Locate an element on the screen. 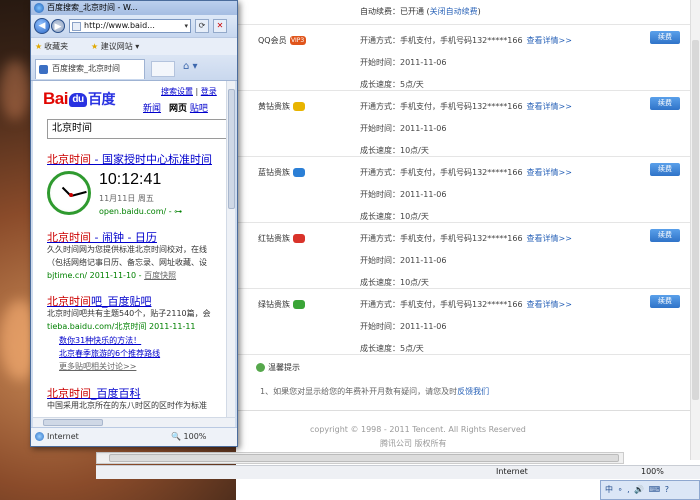 The height and width of the screenshot is (500, 700). result-title: 北京时间吧_百度贴吧 is located at coordinates (99, 301).